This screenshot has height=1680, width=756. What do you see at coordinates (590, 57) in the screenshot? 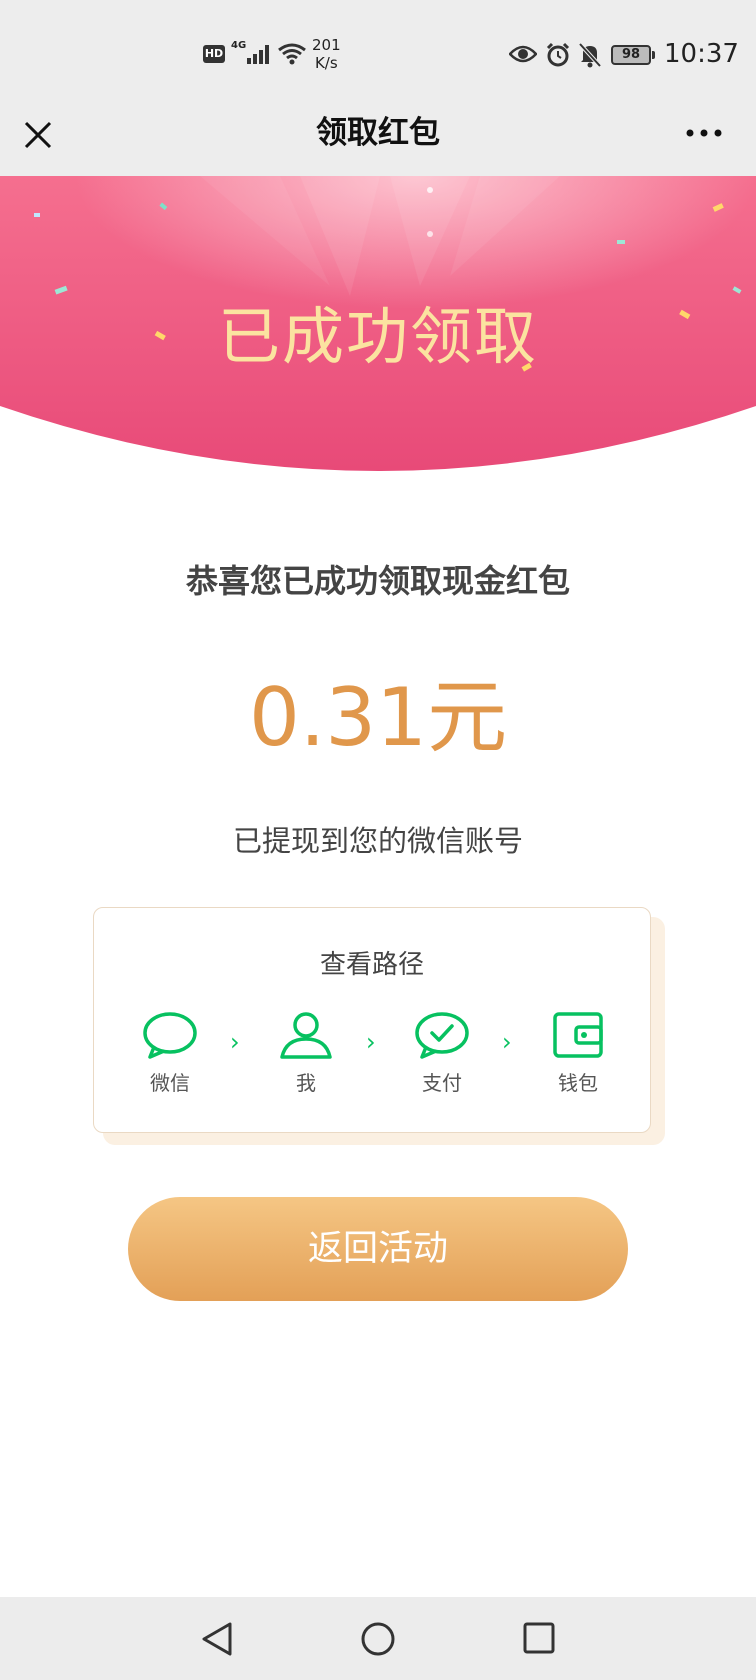
I see `bell-muted-icon` at bounding box center [590, 57].